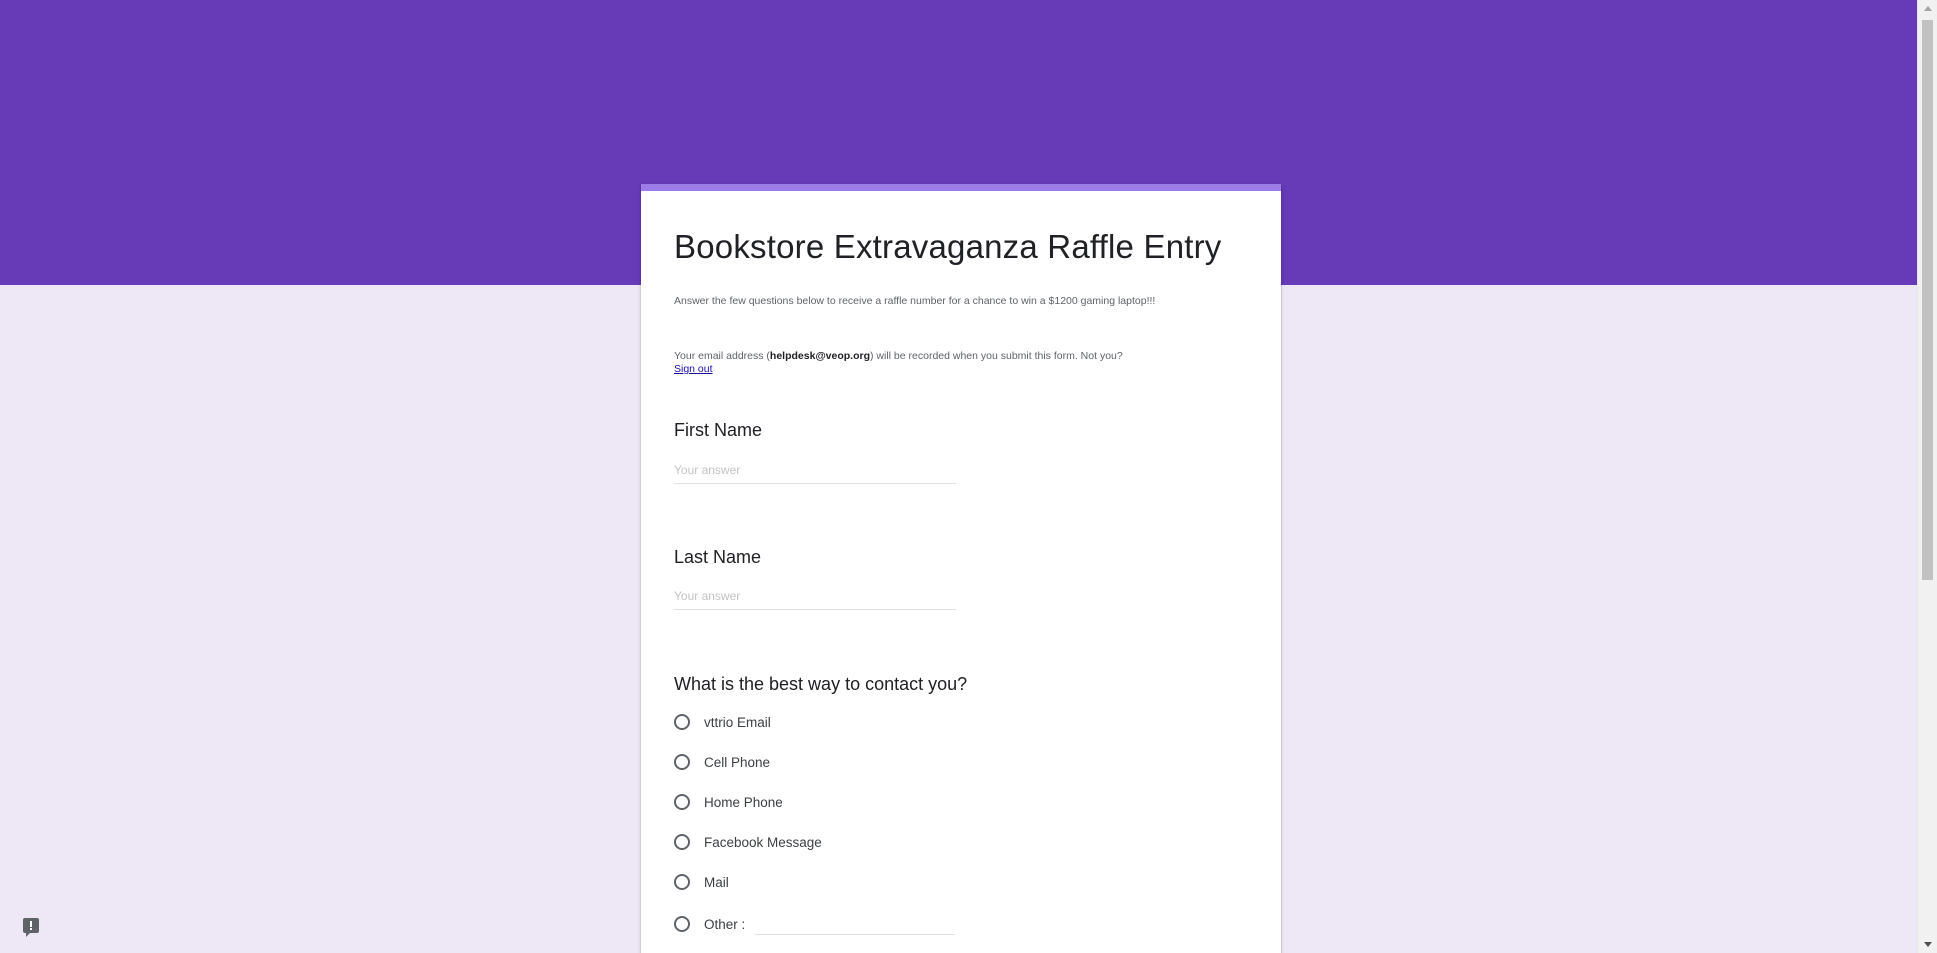  Describe the element at coordinates (743, 802) in the screenshot. I see `radio-option-label: Home Phone` at that location.